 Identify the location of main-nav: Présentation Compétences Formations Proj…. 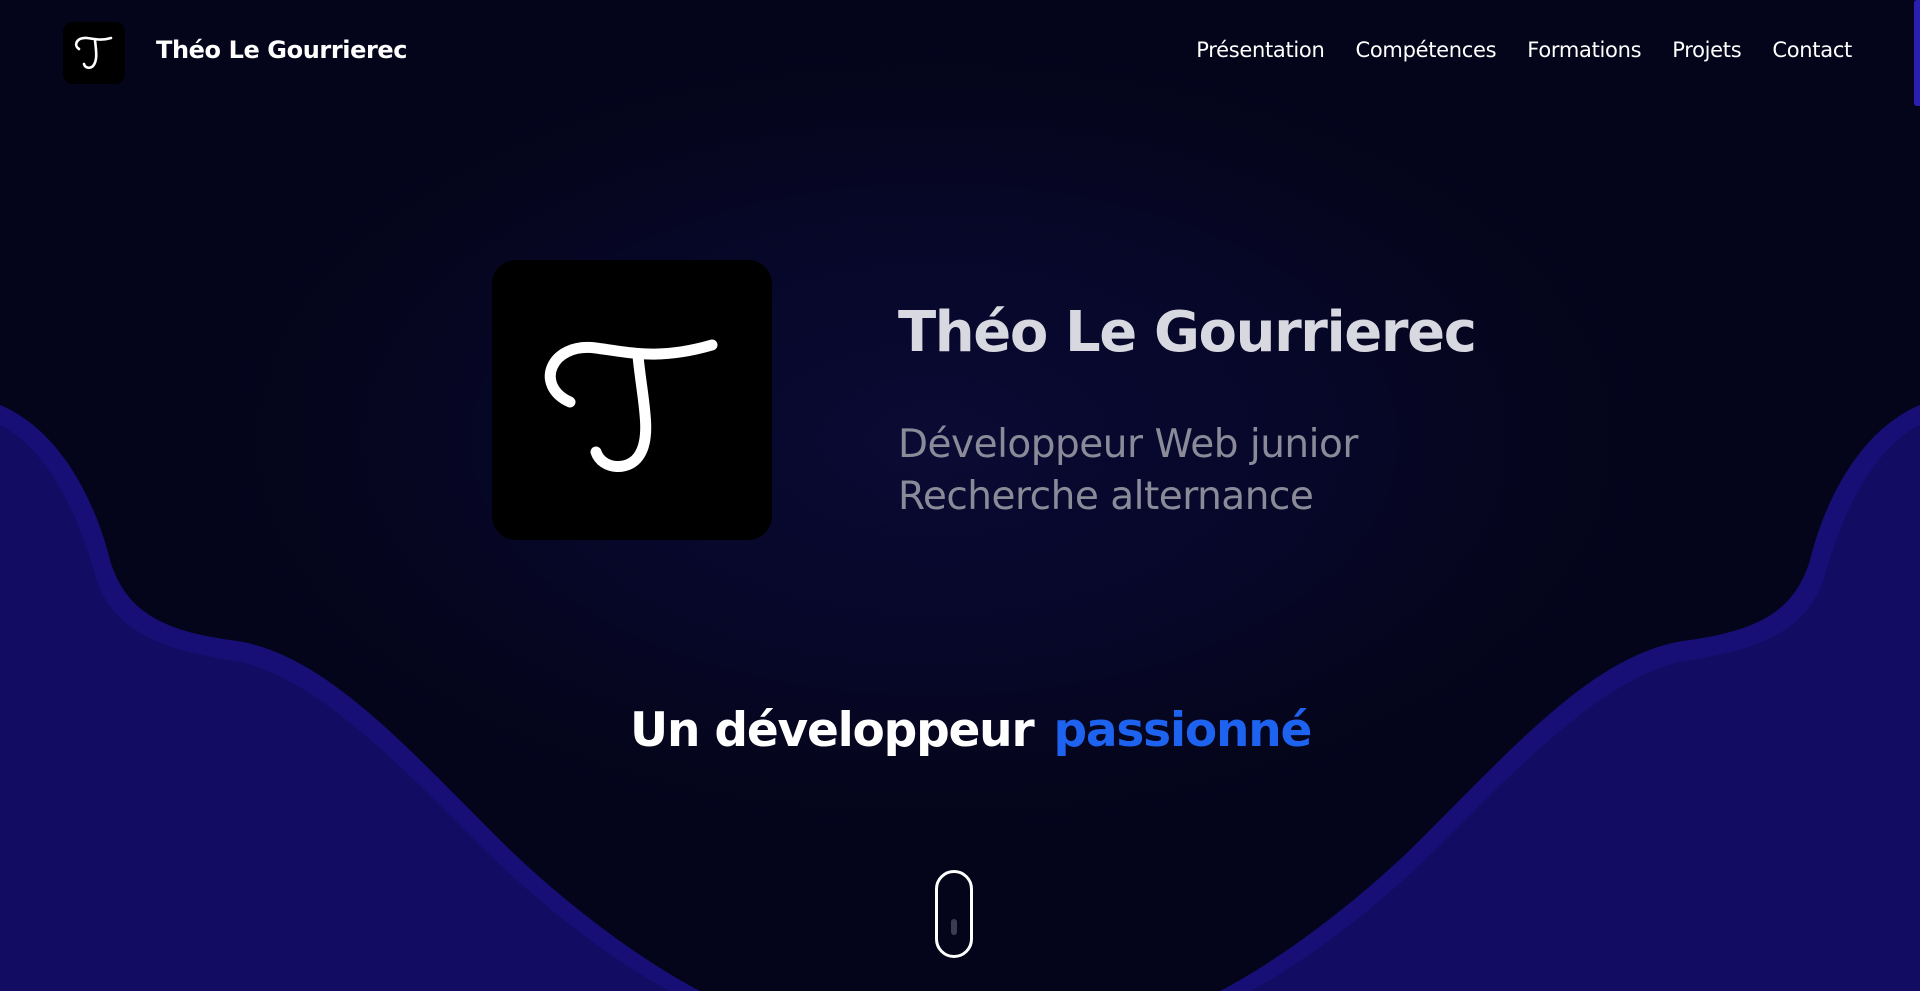
(1524, 50).